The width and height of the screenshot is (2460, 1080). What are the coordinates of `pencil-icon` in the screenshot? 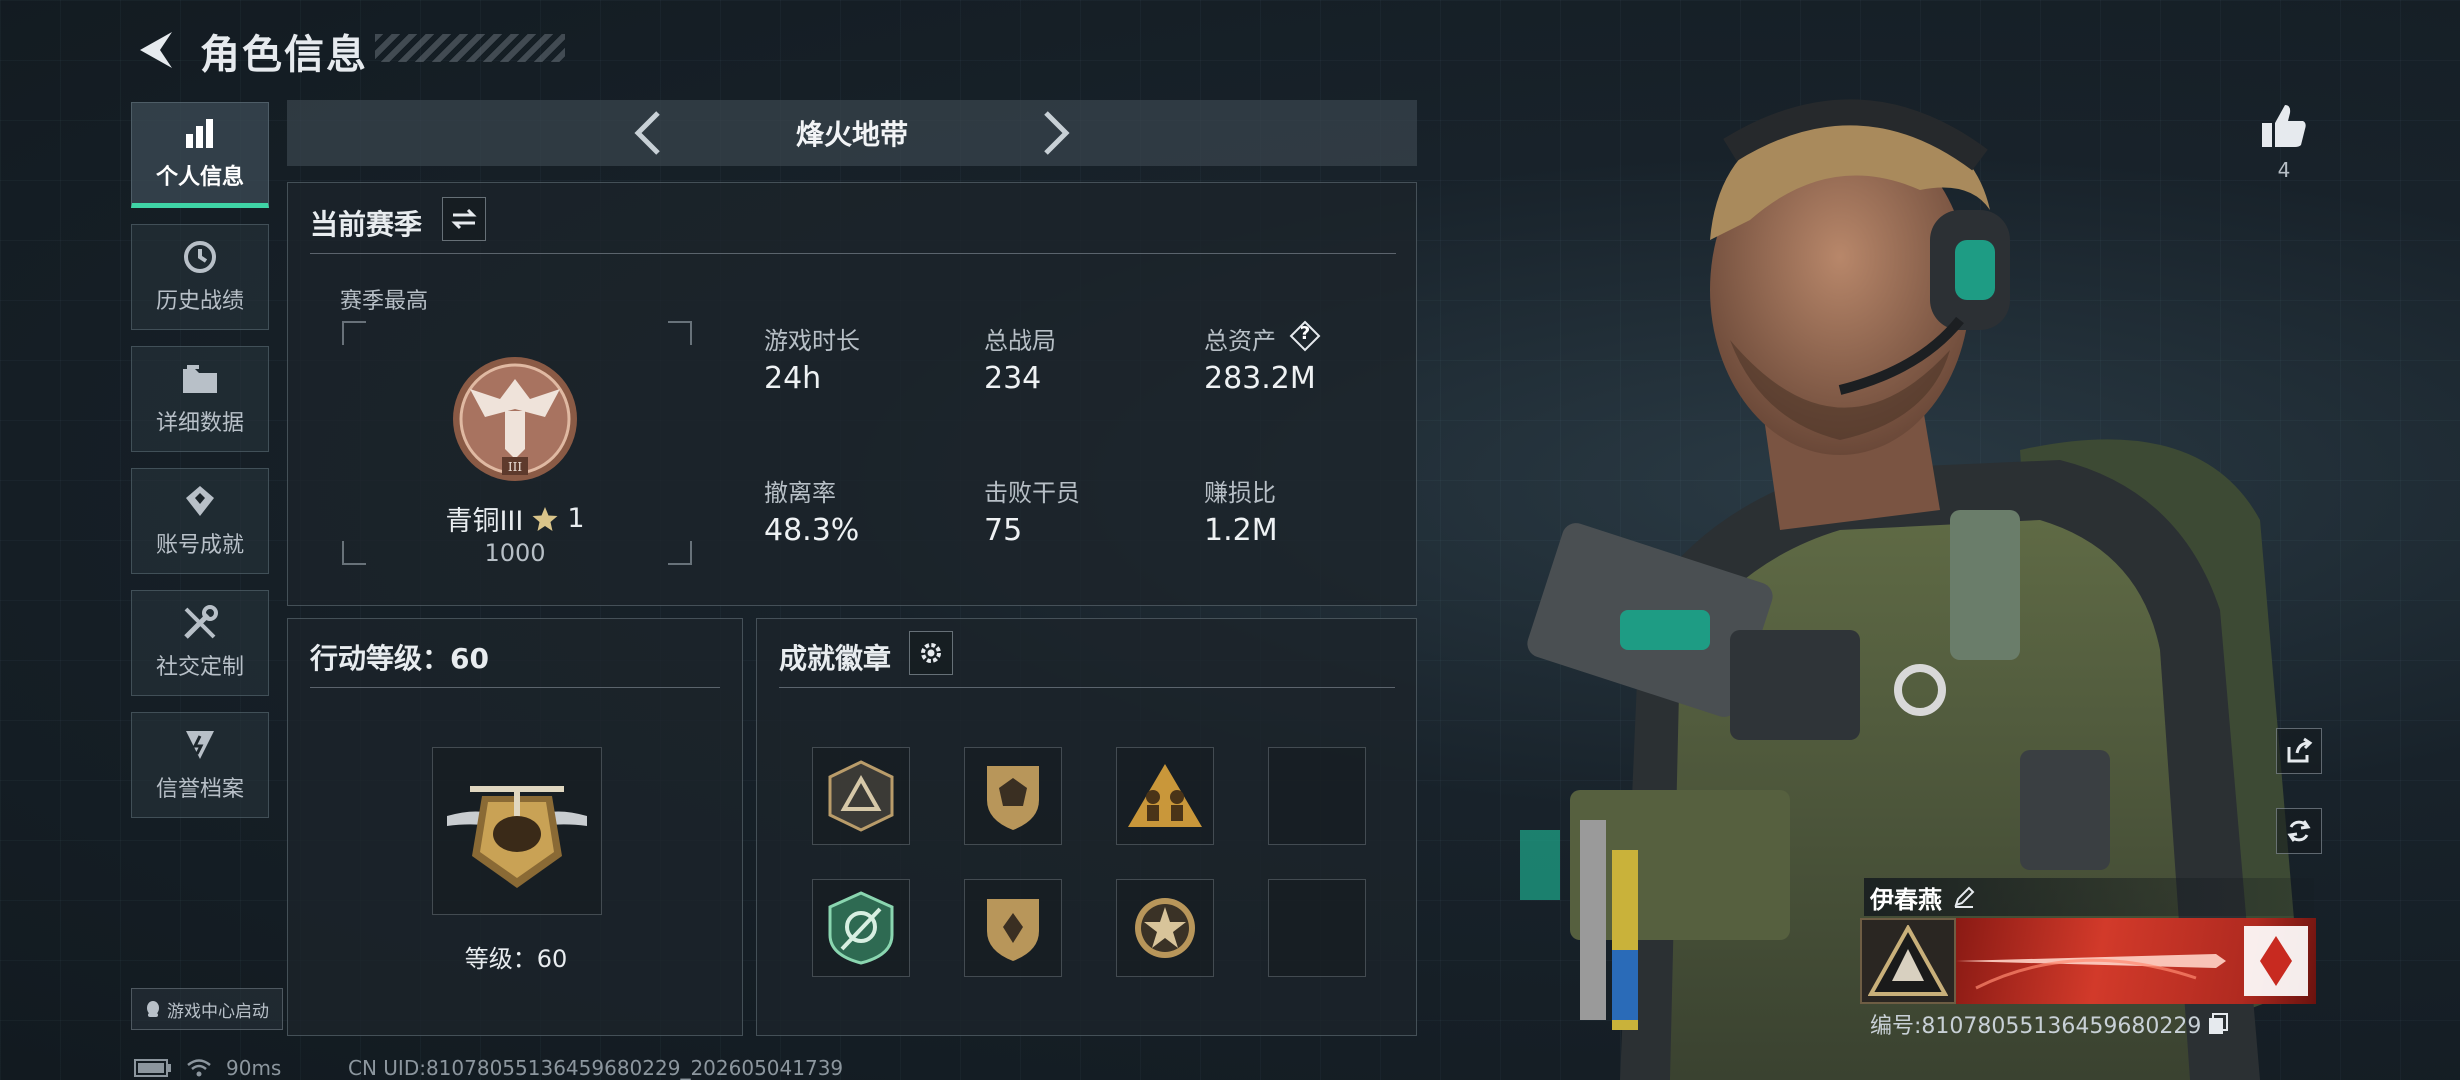 It's located at (1964, 897).